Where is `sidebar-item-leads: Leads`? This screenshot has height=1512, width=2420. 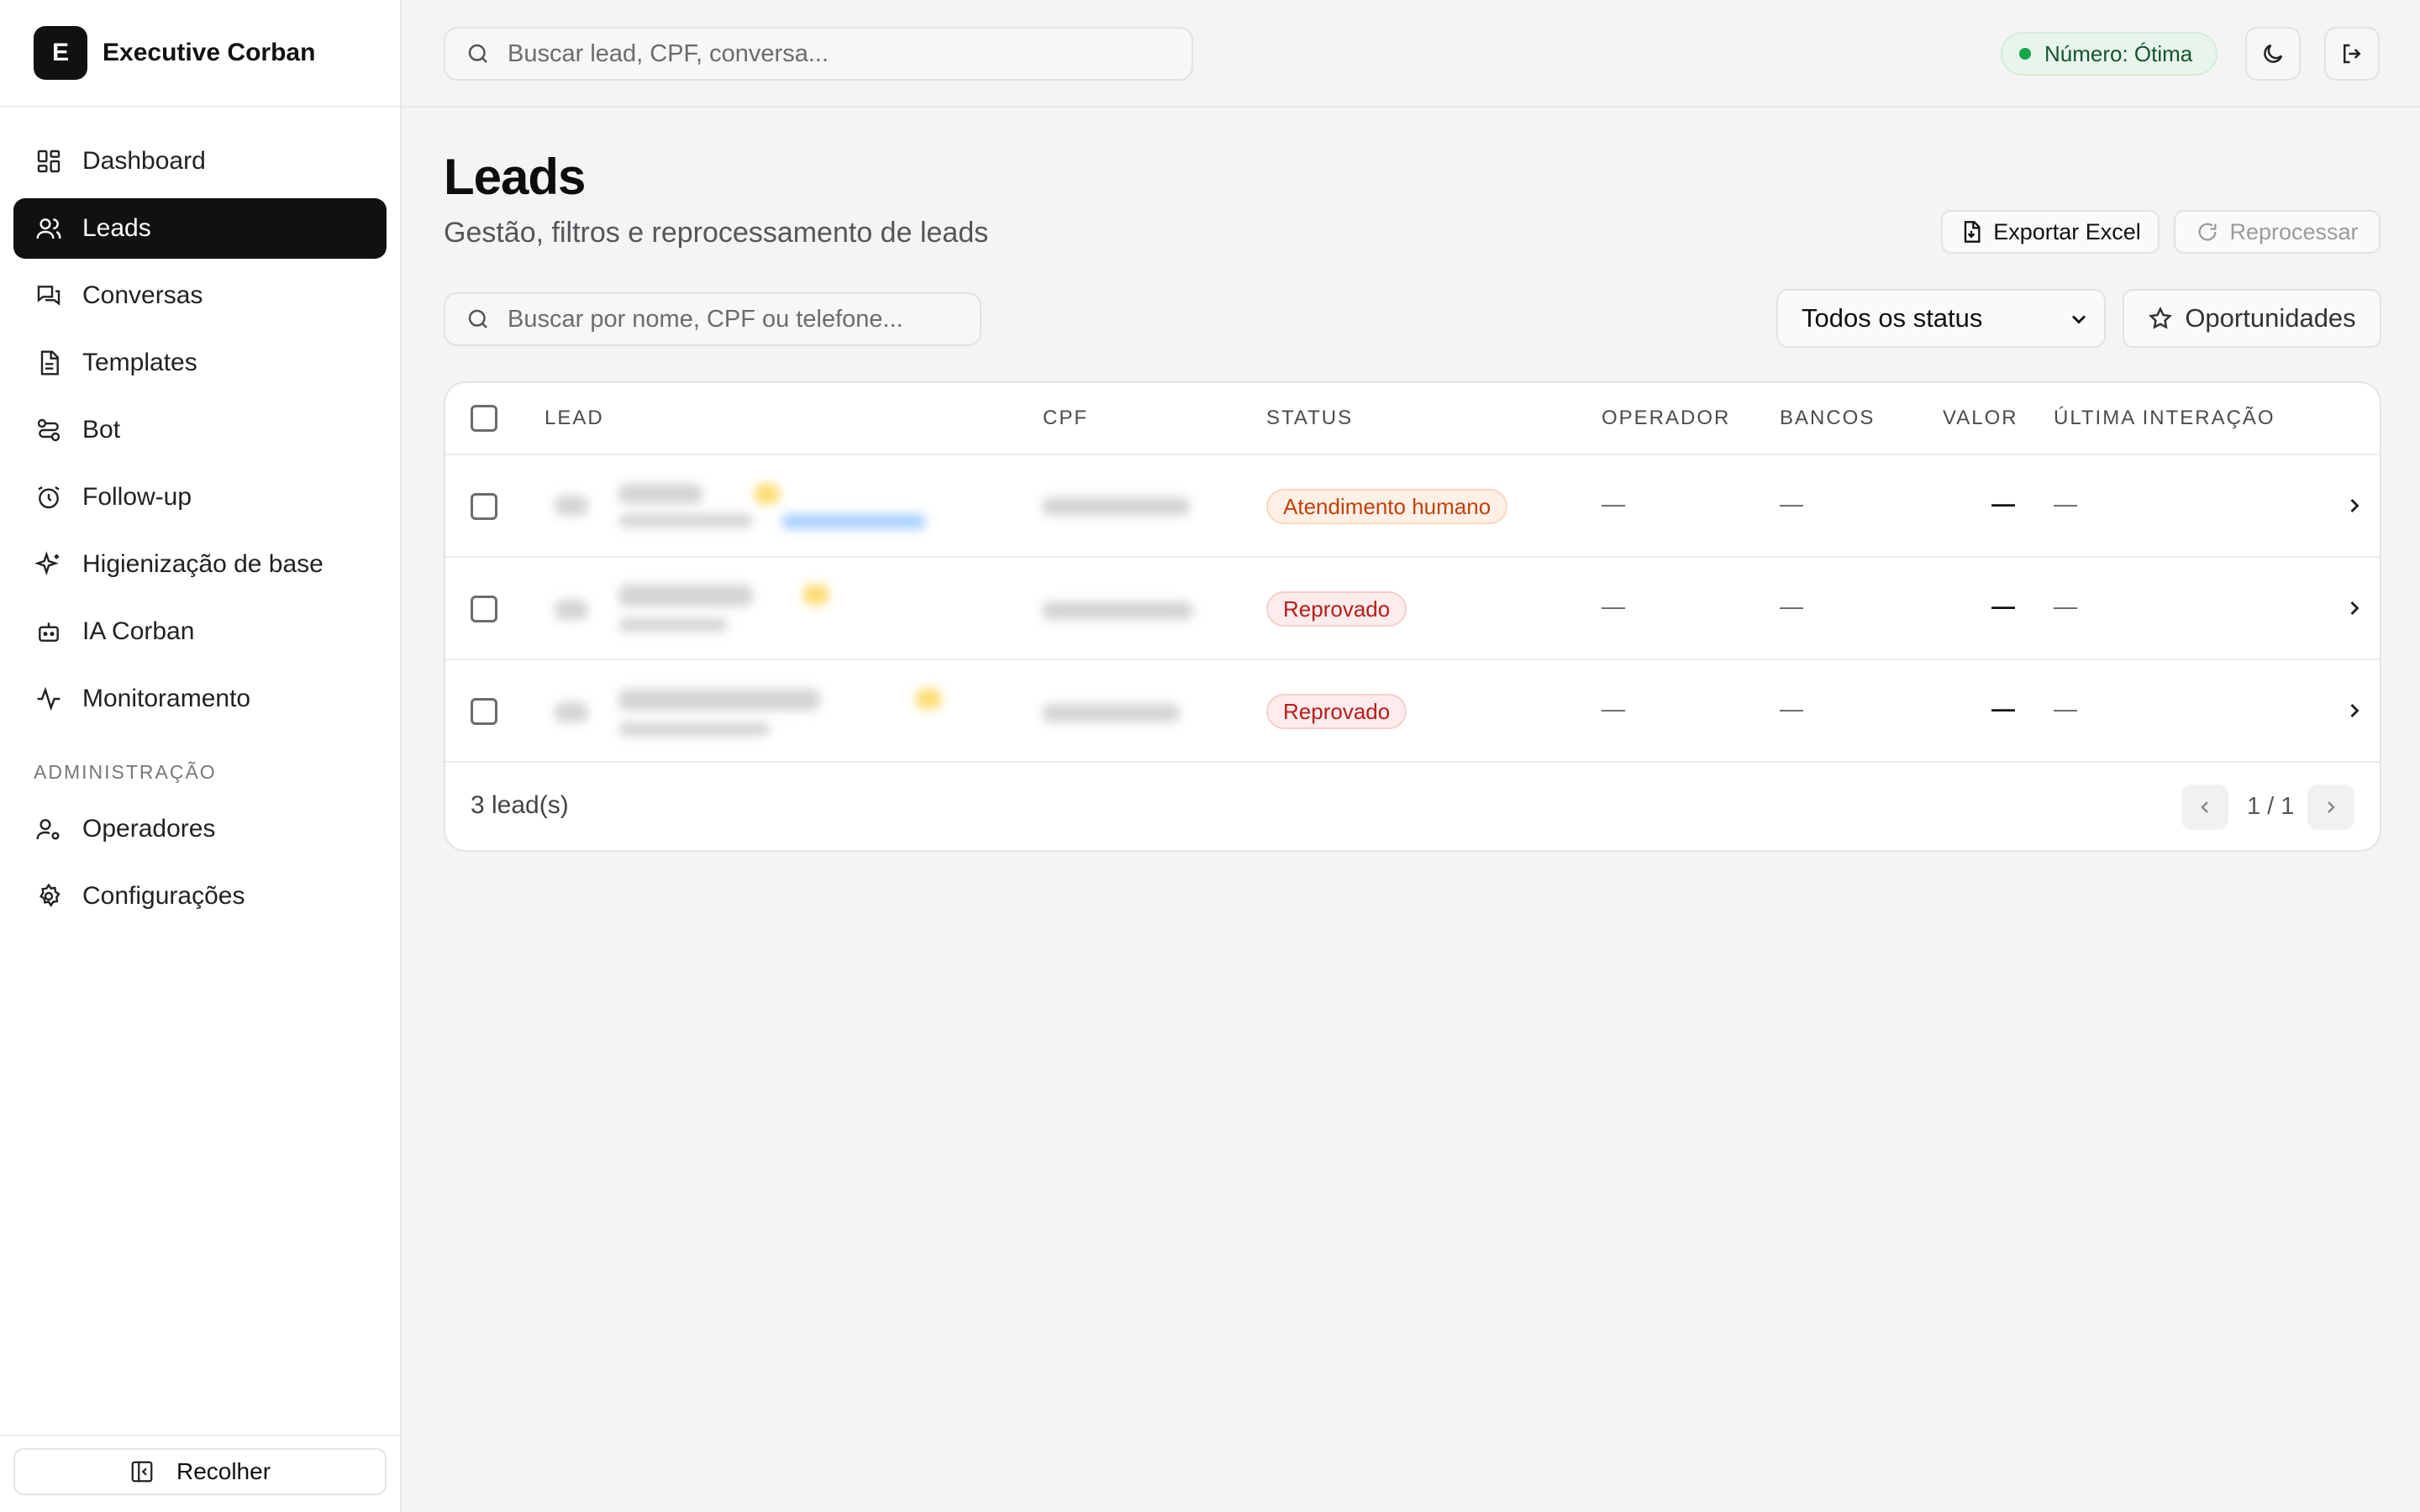 sidebar-item-leads: Leads is located at coordinates (200, 228).